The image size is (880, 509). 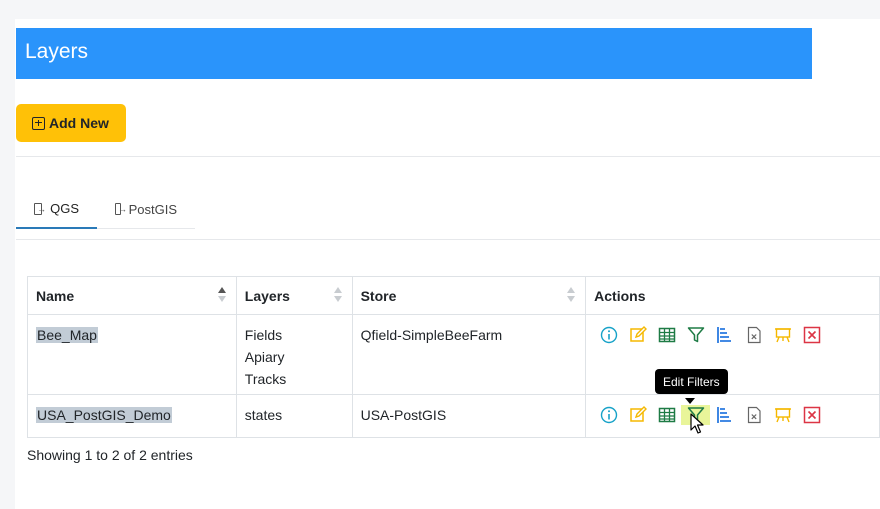 I want to click on cell-layers: Fields Apiary Tracks, so click(x=294, y=354).